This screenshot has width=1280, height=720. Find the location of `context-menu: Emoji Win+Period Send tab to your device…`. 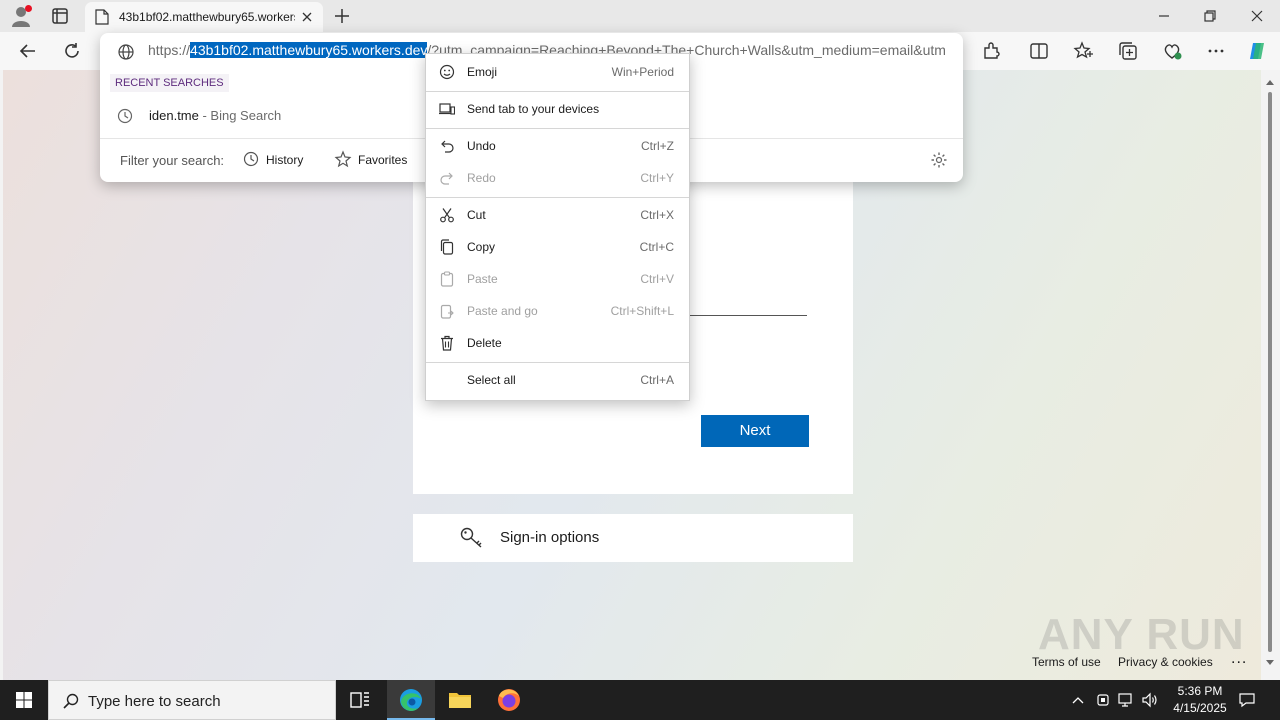

context-menu: Emoji Win+Period Send tab to your device… is located at coordinates (557, 227).